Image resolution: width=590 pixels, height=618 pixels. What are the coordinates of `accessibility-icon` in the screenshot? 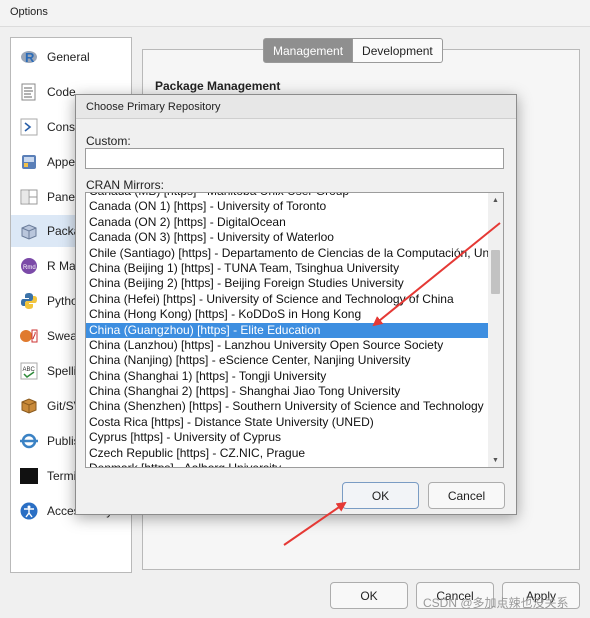 It's located at (29, 511).